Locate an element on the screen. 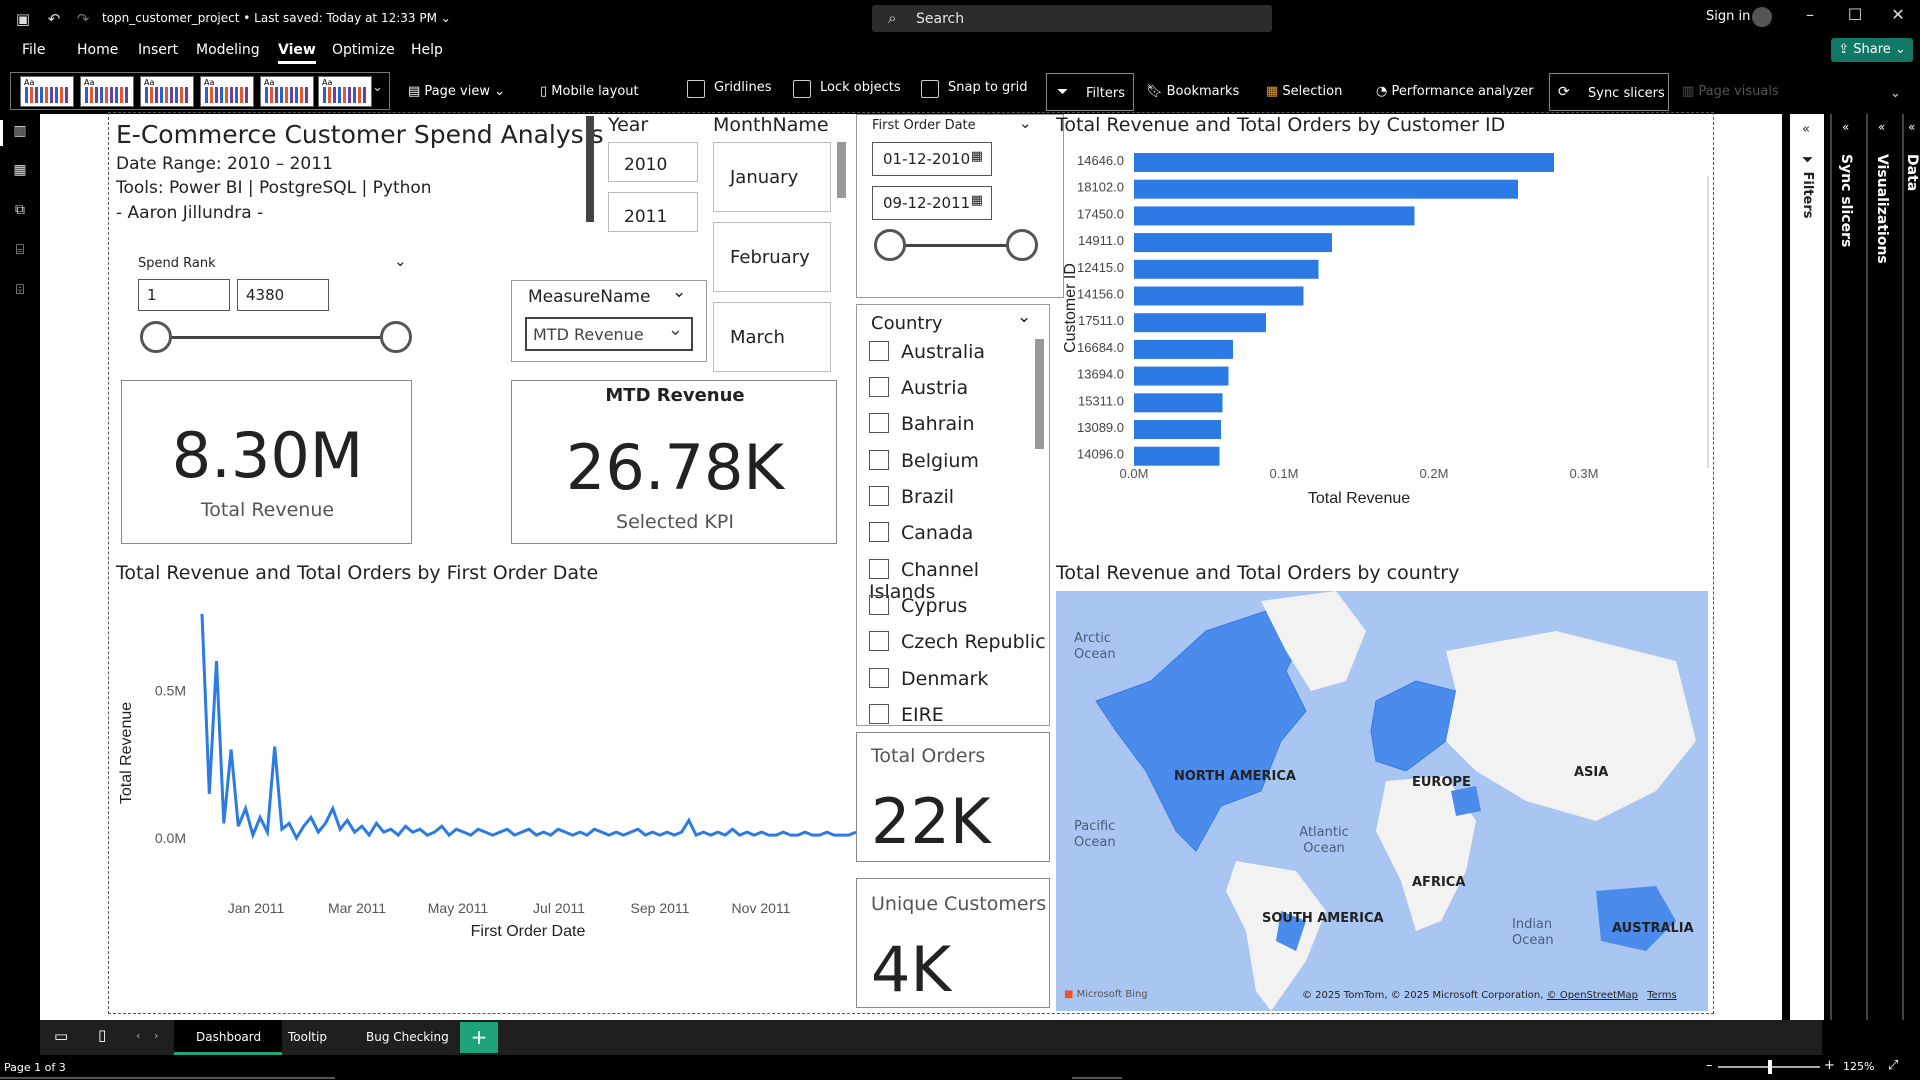 This screenshot has width=1920, height=1080. unique-customers-card: Unique Customers 4K is located at coordinates (953, 943).